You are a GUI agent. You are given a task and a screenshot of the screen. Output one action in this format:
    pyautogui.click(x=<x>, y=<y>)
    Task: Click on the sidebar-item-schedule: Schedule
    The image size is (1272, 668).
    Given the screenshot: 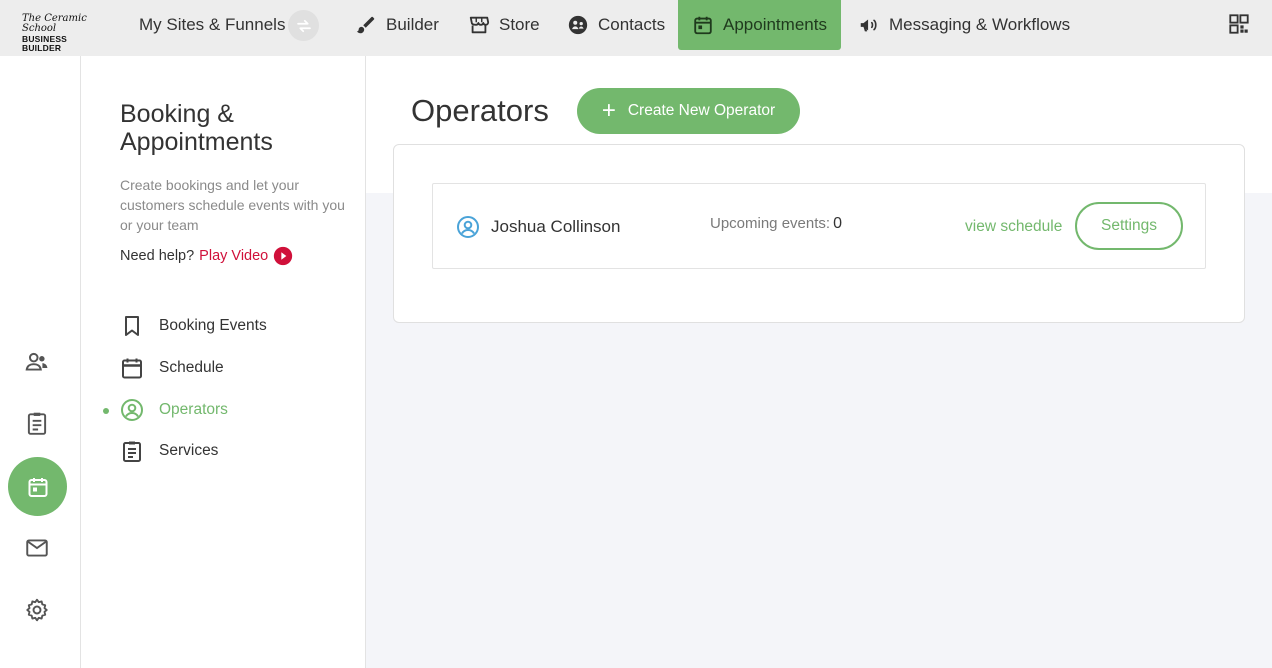 What is the action you would take?
    pyautogui.click(x=172, y=368)
    